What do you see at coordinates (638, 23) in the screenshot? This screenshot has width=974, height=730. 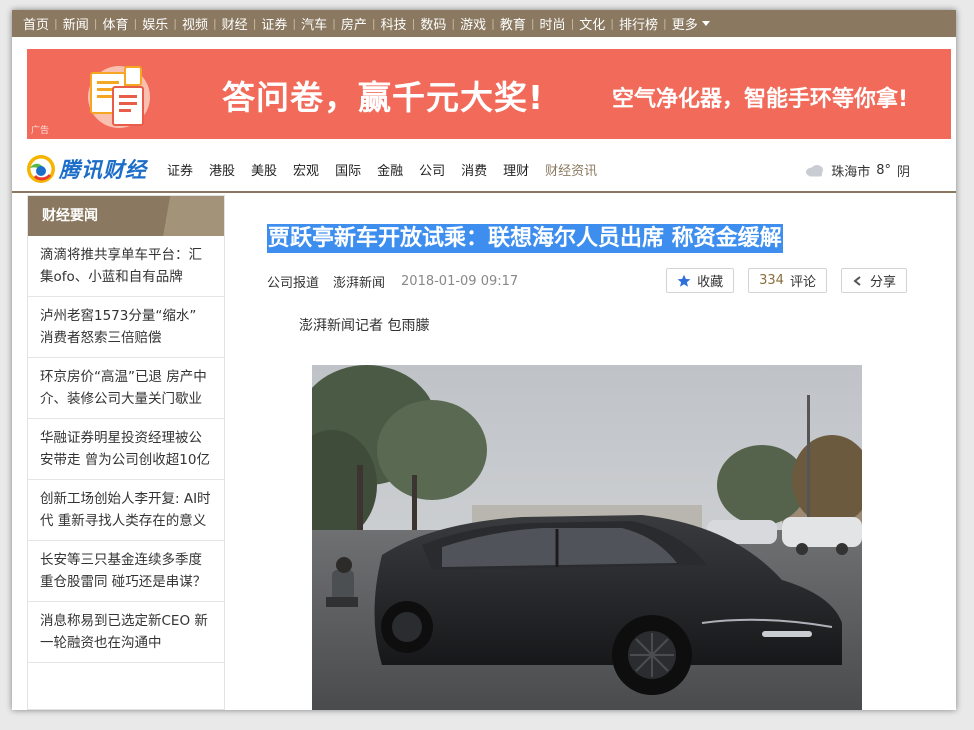 I see `topnav-item: 排行榜` at bounding box center [638, 23].